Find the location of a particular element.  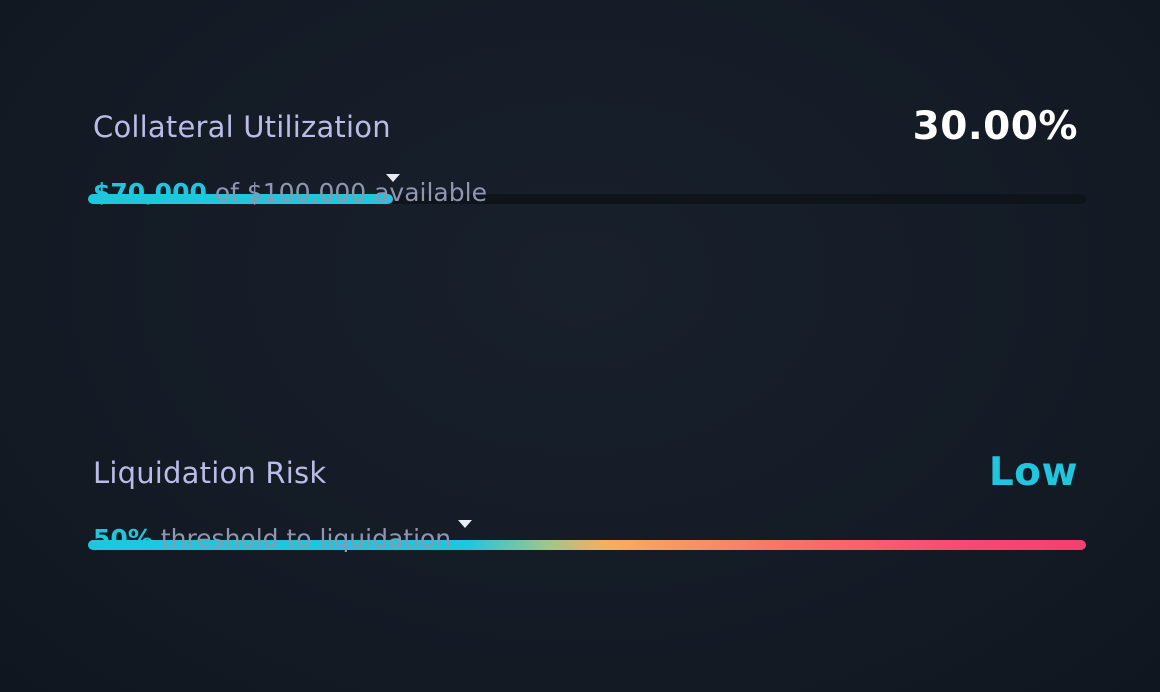

utilization-header: Collateral Utilization 30.00% is located at coordinates (588, 132).